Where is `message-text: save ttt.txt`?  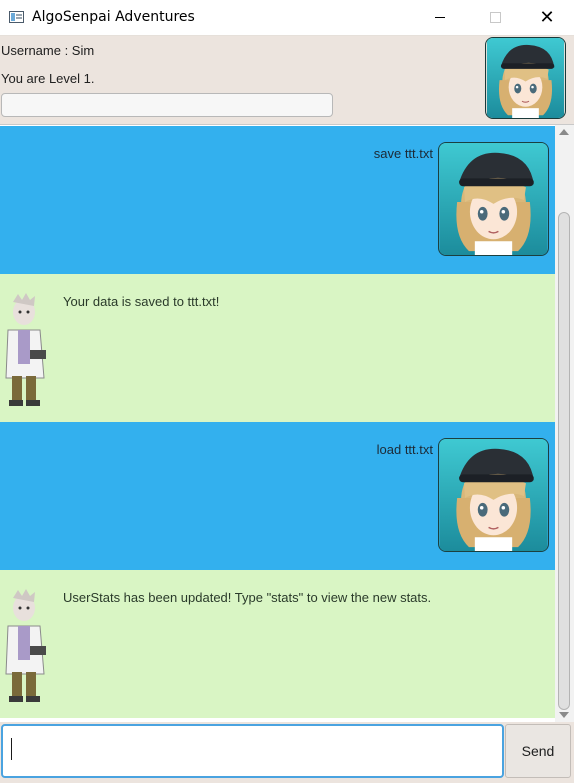
message-text: save ttt.txt is located at coordinates (403, 153).